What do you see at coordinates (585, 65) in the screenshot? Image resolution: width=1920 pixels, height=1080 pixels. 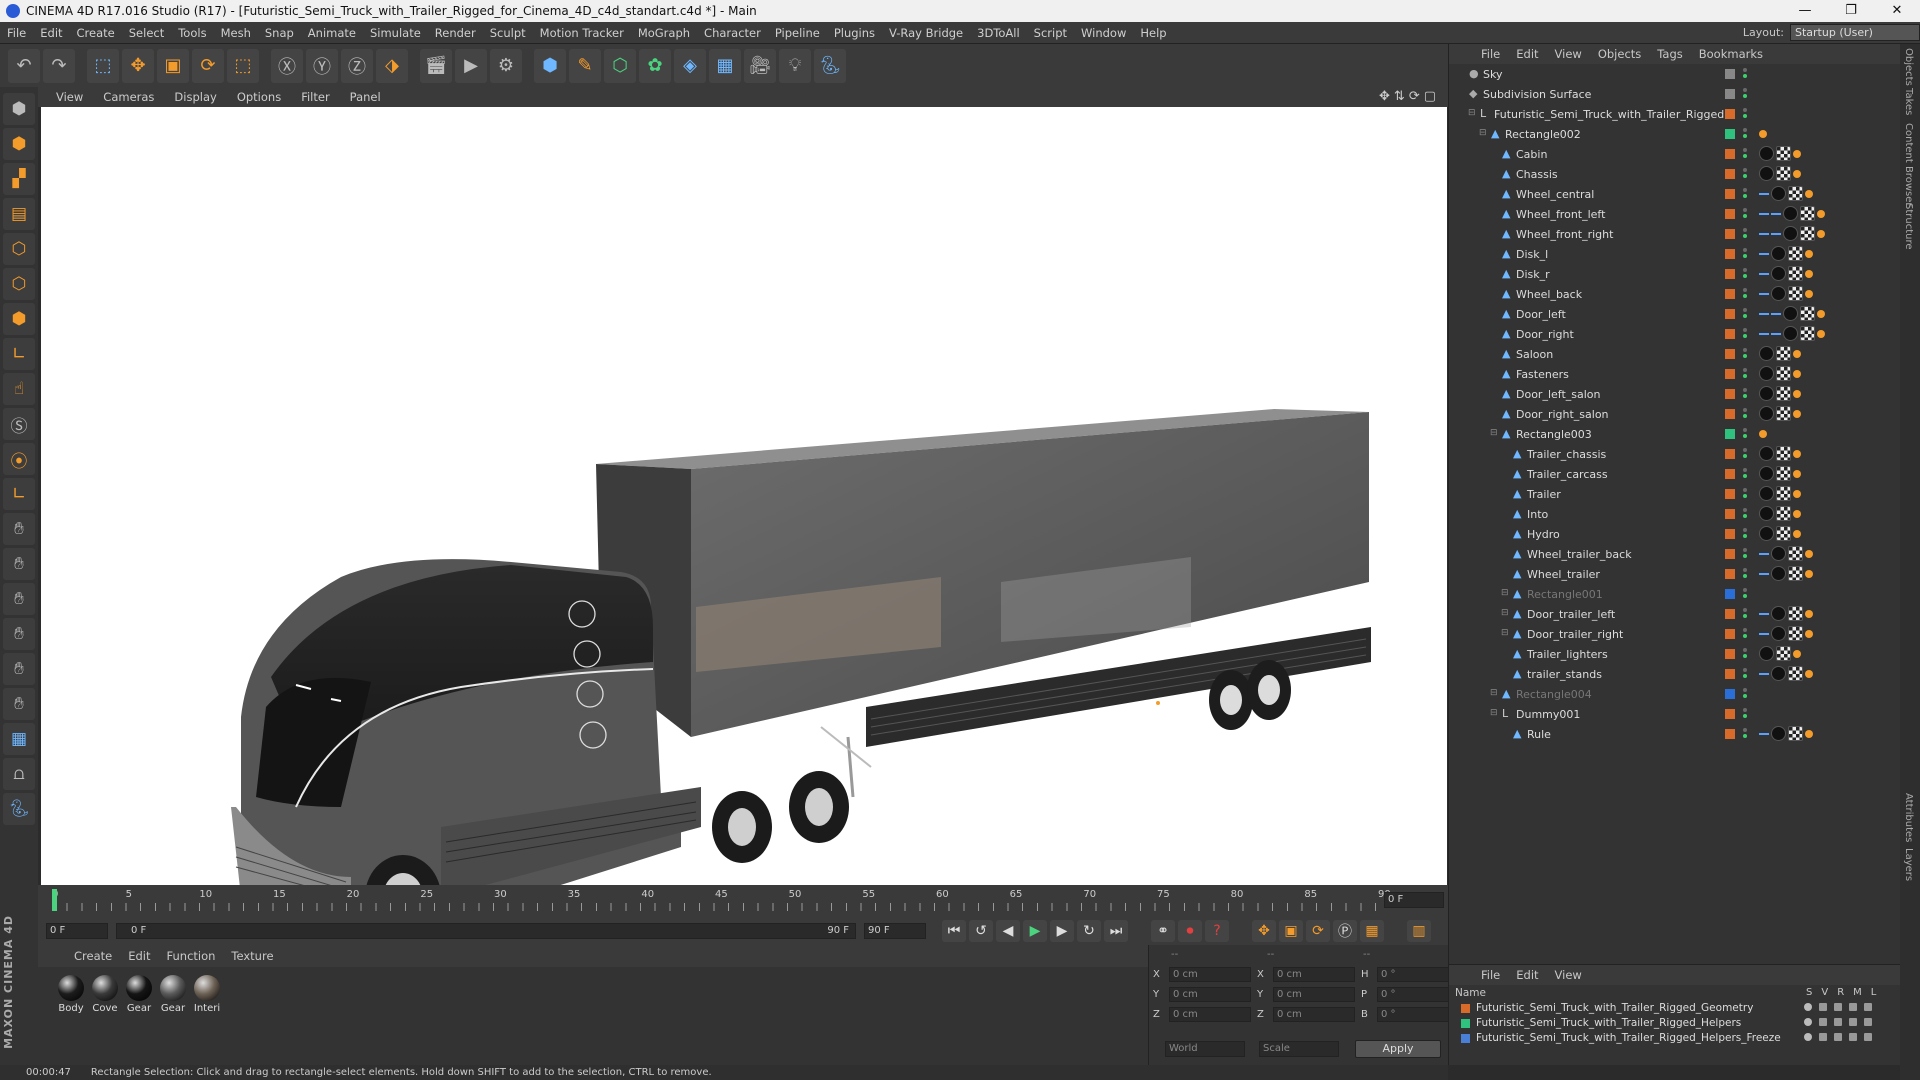 I see `pen-spline-icon: ✎` at bounding box center [585, 65].